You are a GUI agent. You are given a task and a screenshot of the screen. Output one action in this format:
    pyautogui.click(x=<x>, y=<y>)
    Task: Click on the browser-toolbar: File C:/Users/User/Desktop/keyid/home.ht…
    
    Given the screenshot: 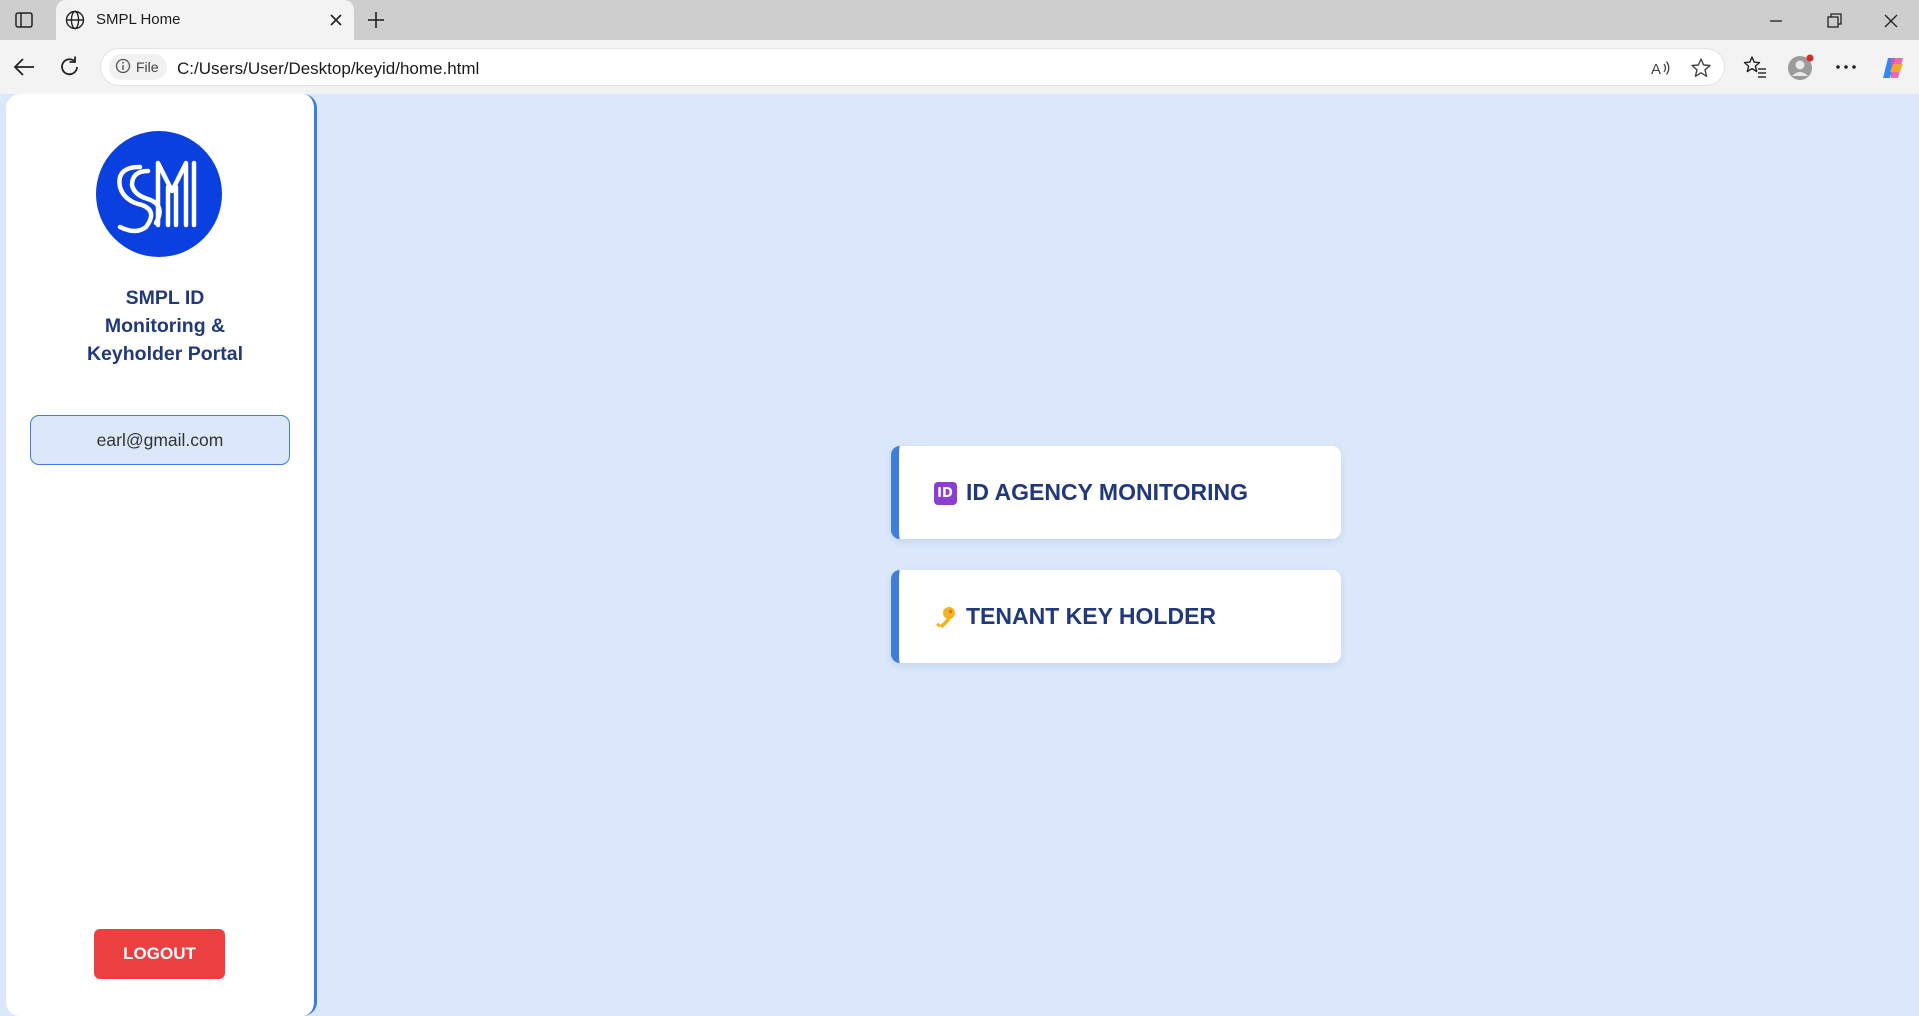 What is the action you would take?
    pyautogui.click(x=959, y=67)
    